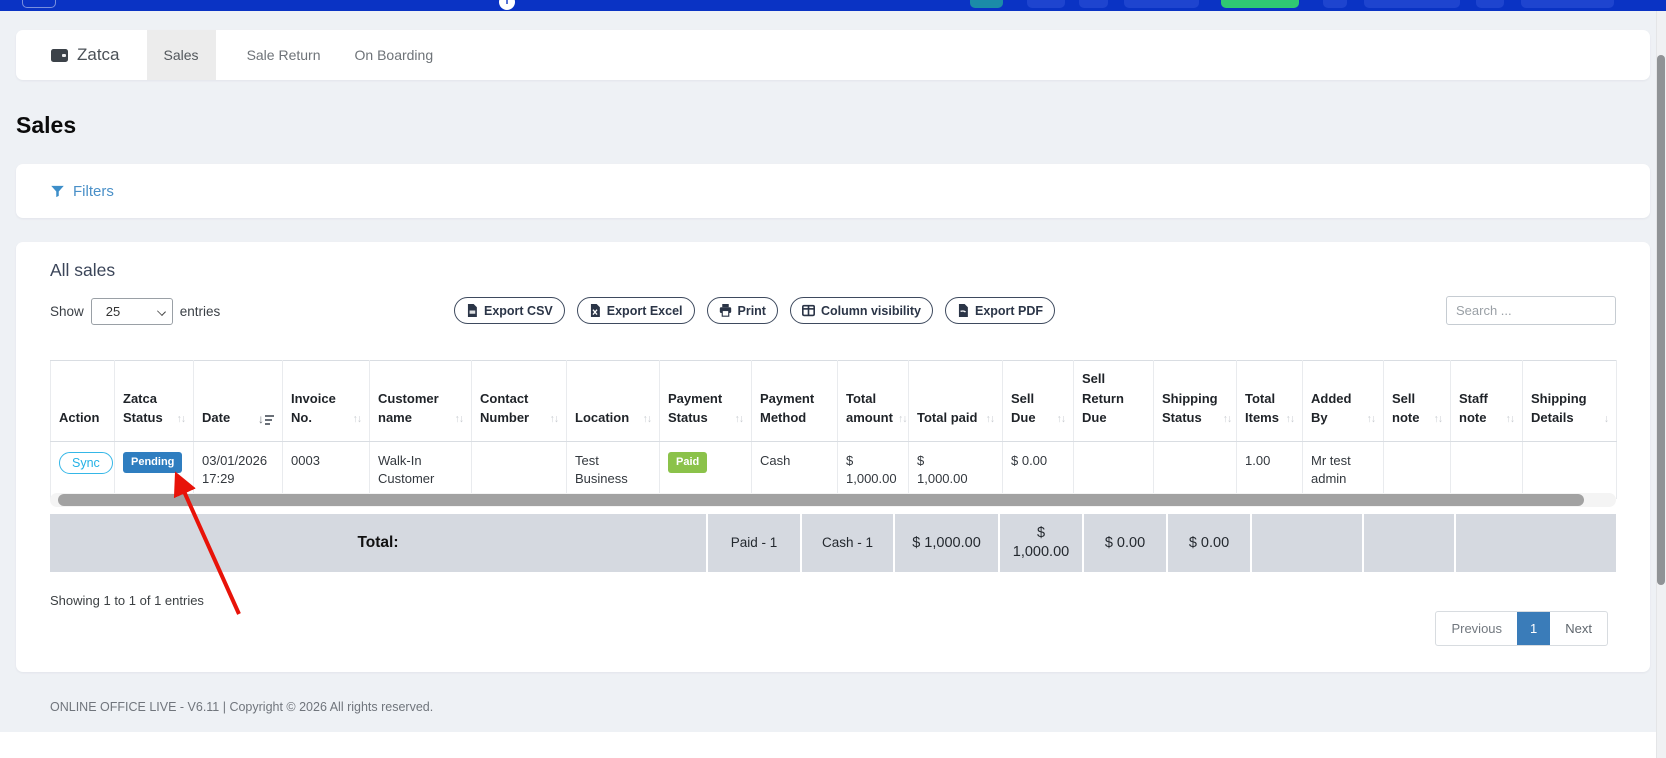 The width and height of the screenshot is (1666, 758). What do you see at coordinates (379, 543) in the screenshot?
I see `total-label: Total:` at bounding box center [379, 543].